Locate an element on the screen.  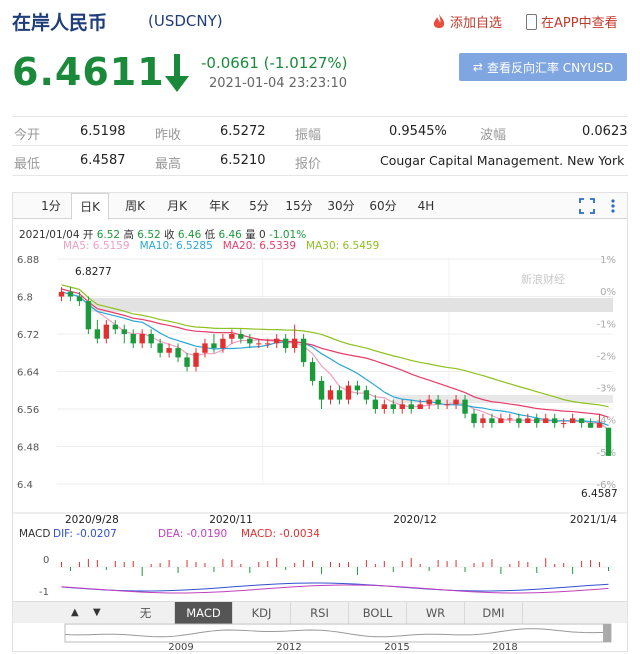
arrow-down-icon is located at coordinates (177, 73).